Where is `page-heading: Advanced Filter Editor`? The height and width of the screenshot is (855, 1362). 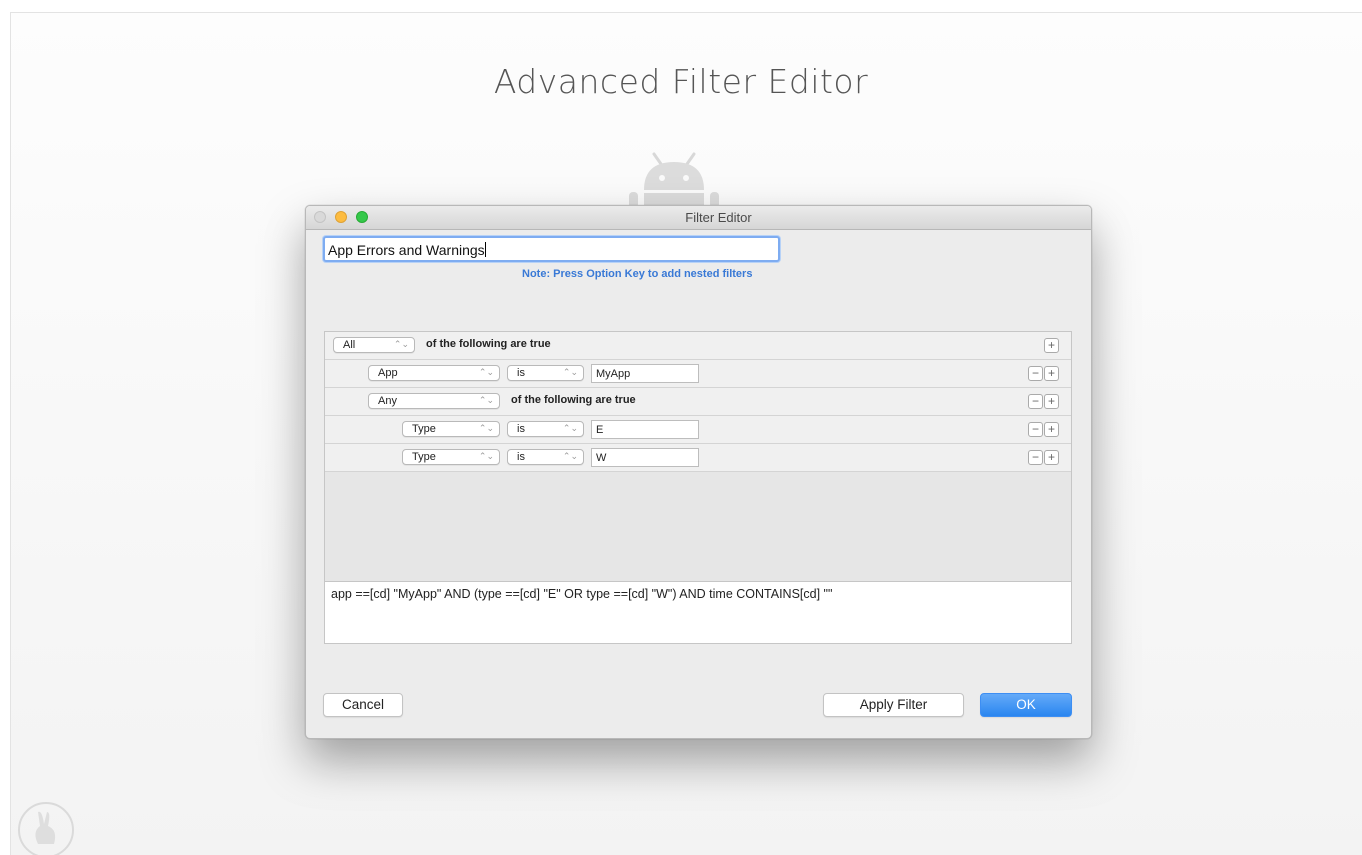
page-heading: Advanced Filter Editor is located at coordinates (681, 81).